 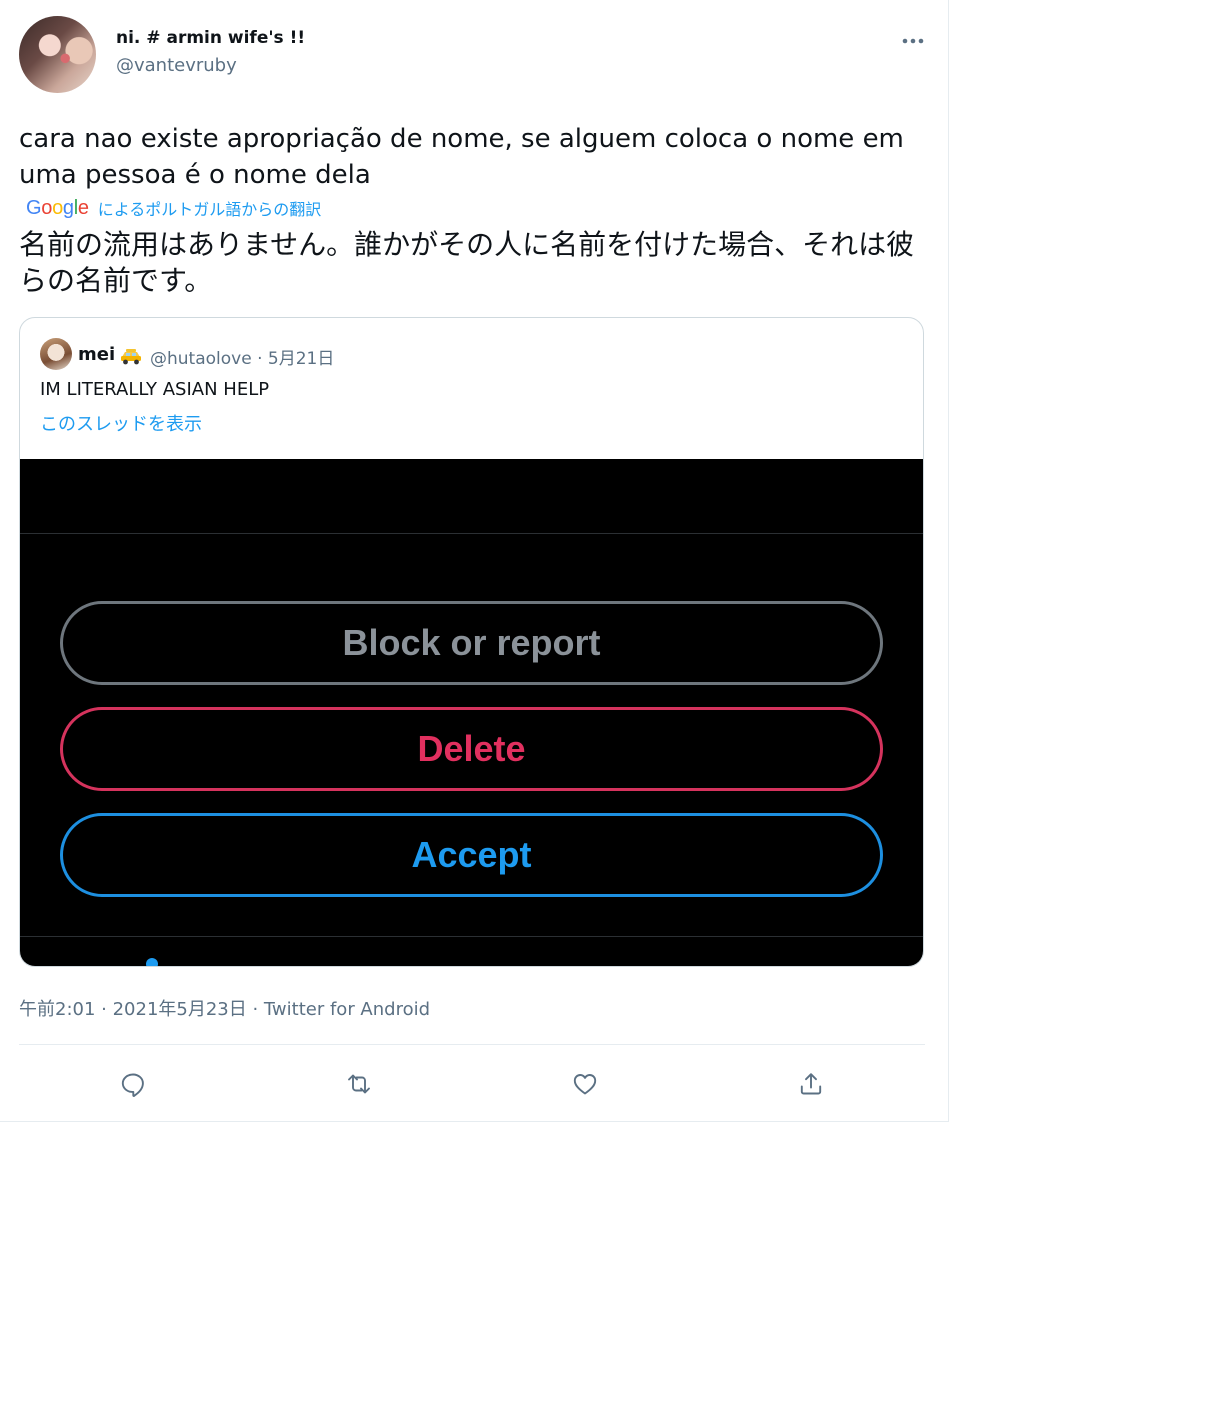 I want to click on show-thread-link: このスレッドを表示, so click(x=121, y=423).